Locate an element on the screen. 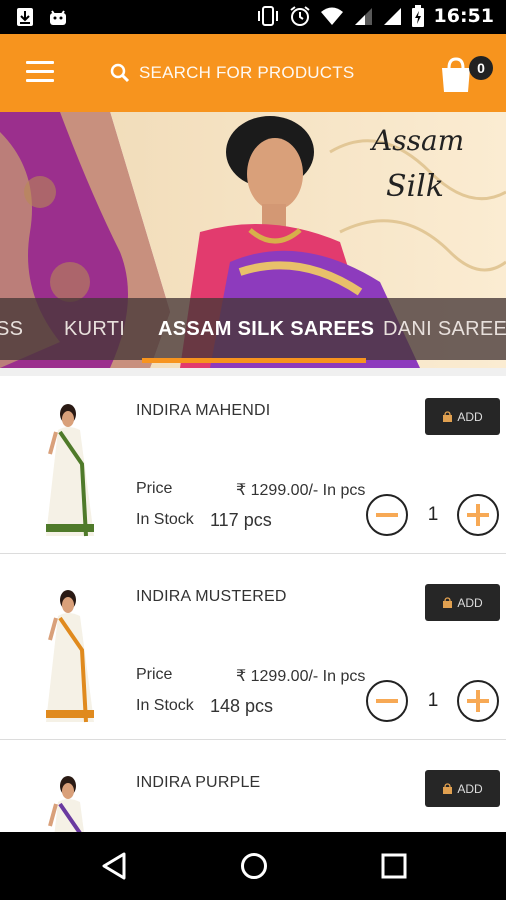 The width and height of the screenshot is (506, 900). product-name: INDIRA PURPLE is located at coordinates (198, 782).